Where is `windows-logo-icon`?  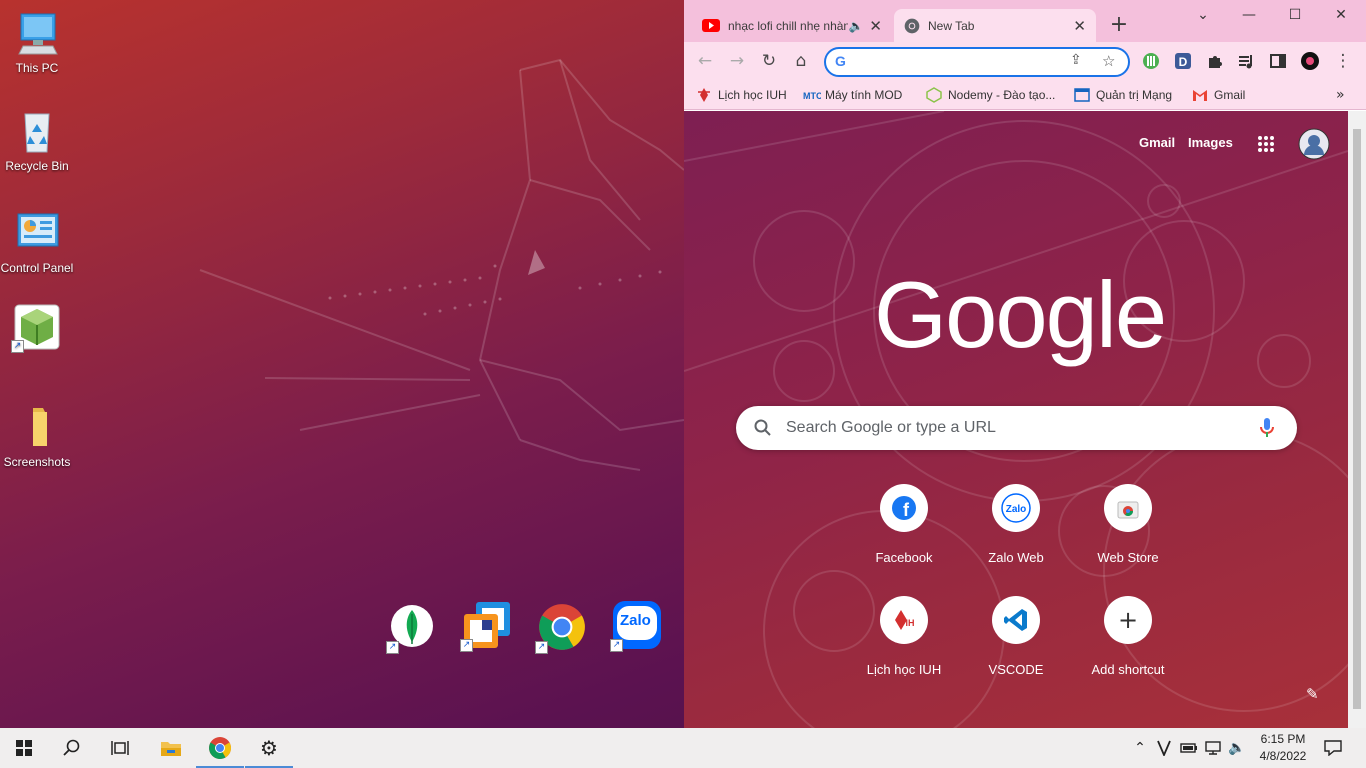 windows-logo-icon is located at coordinates (24, 748).